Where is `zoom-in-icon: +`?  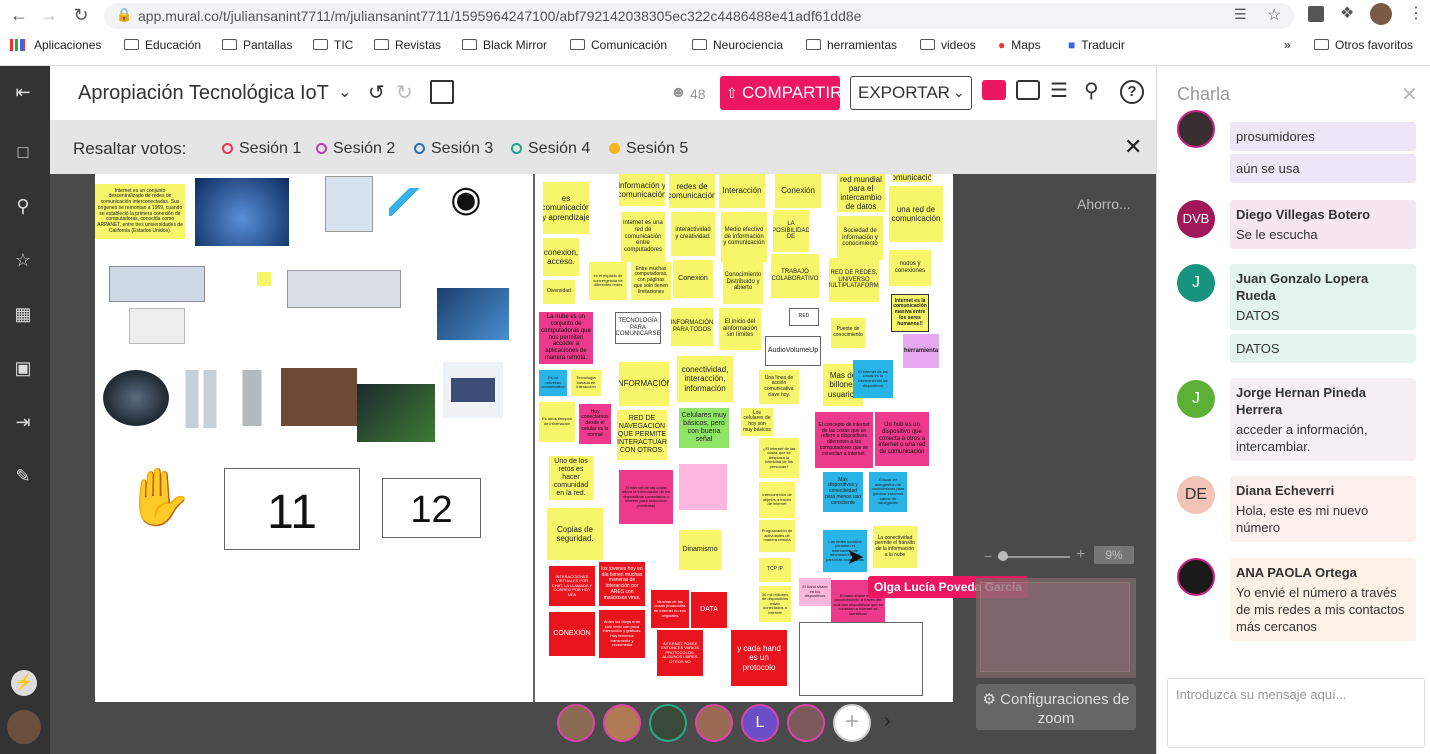
zoom-in-icon: + is located at coordinates (1080, 555).